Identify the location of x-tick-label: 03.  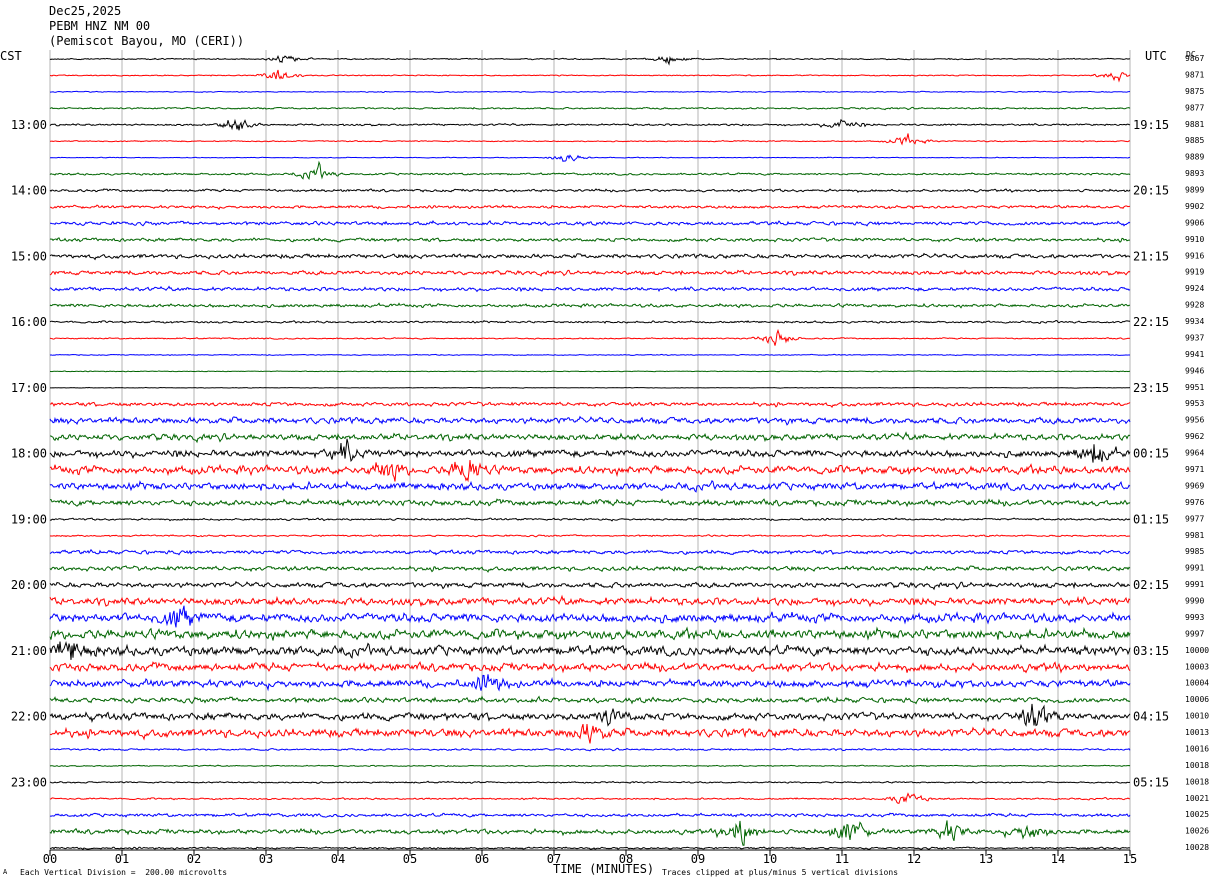
(266, 859).